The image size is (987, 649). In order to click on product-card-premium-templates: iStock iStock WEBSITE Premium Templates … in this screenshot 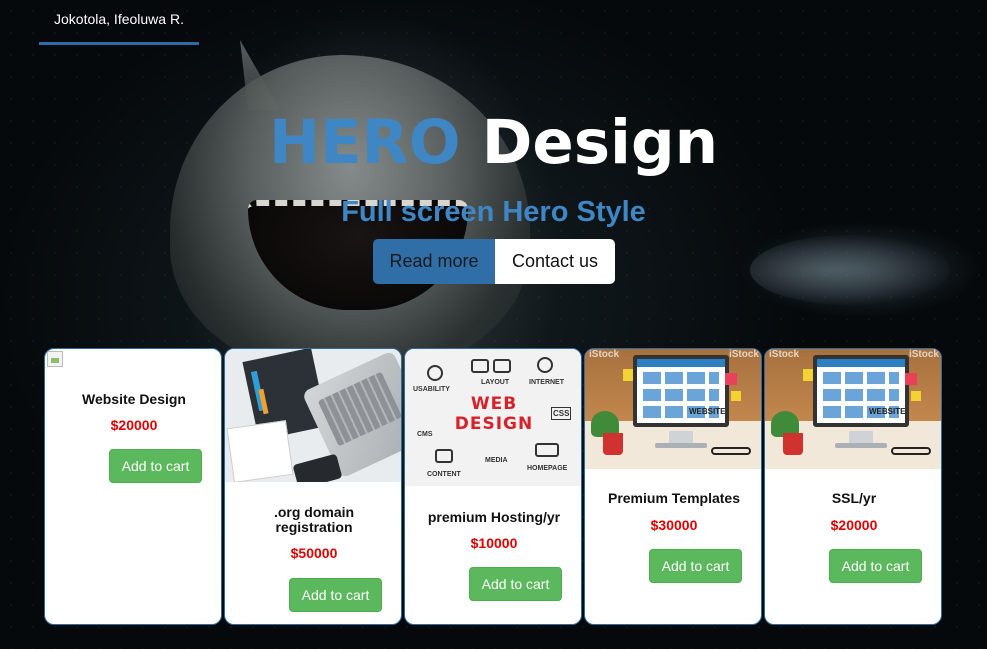, I will do `click(673, 486)`.